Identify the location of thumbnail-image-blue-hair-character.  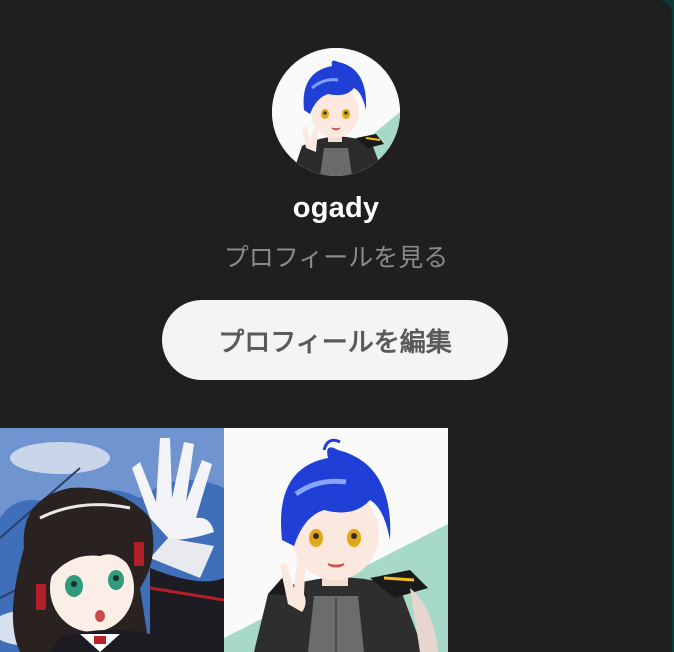
(336, 540).